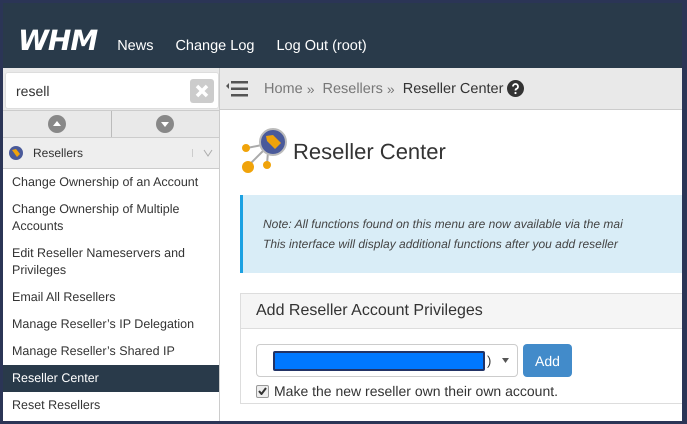  What do you see at coordinates (369, 151) in the screenshot?
I see `page-title: Reseller Center` at bounding box center [369, 151].